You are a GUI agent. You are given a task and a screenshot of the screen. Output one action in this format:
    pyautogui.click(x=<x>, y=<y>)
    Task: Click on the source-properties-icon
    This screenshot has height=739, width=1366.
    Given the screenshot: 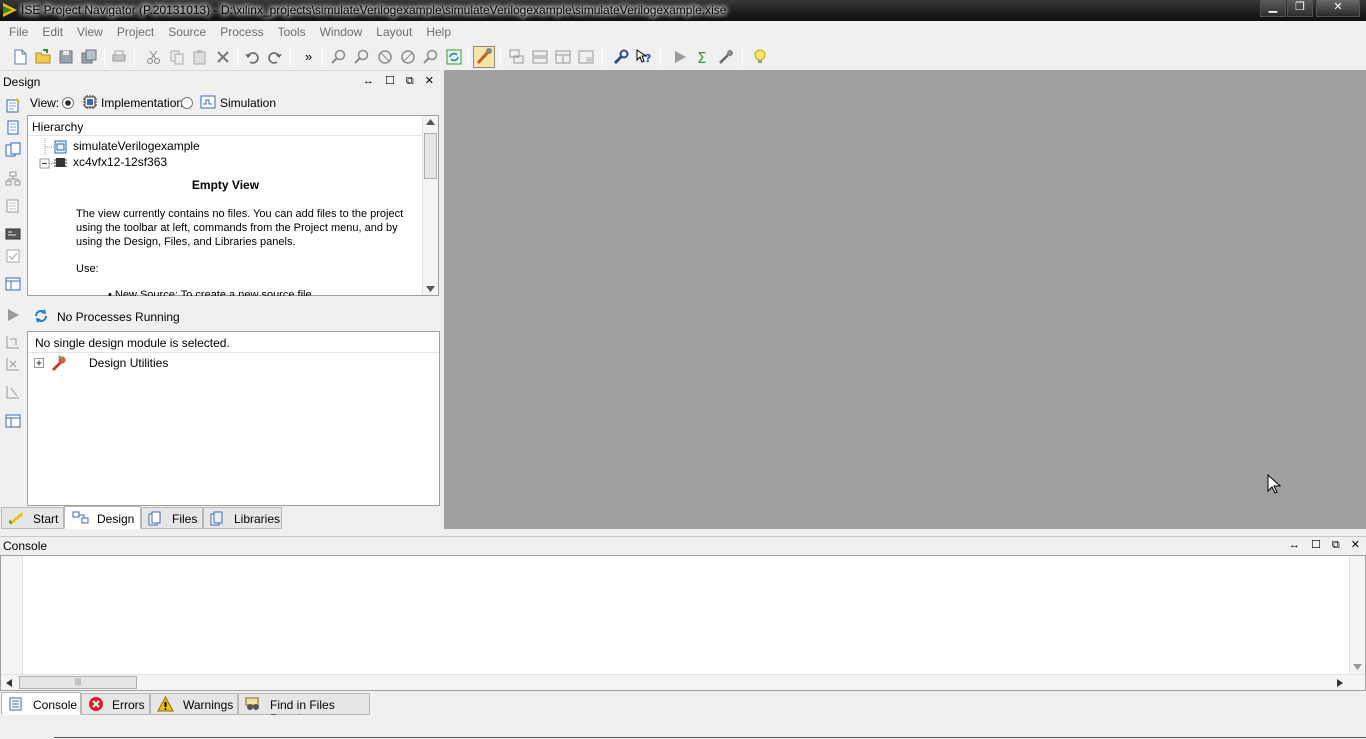 What is the action you would take?
    pyautogui.click(x=13, y=234)
    